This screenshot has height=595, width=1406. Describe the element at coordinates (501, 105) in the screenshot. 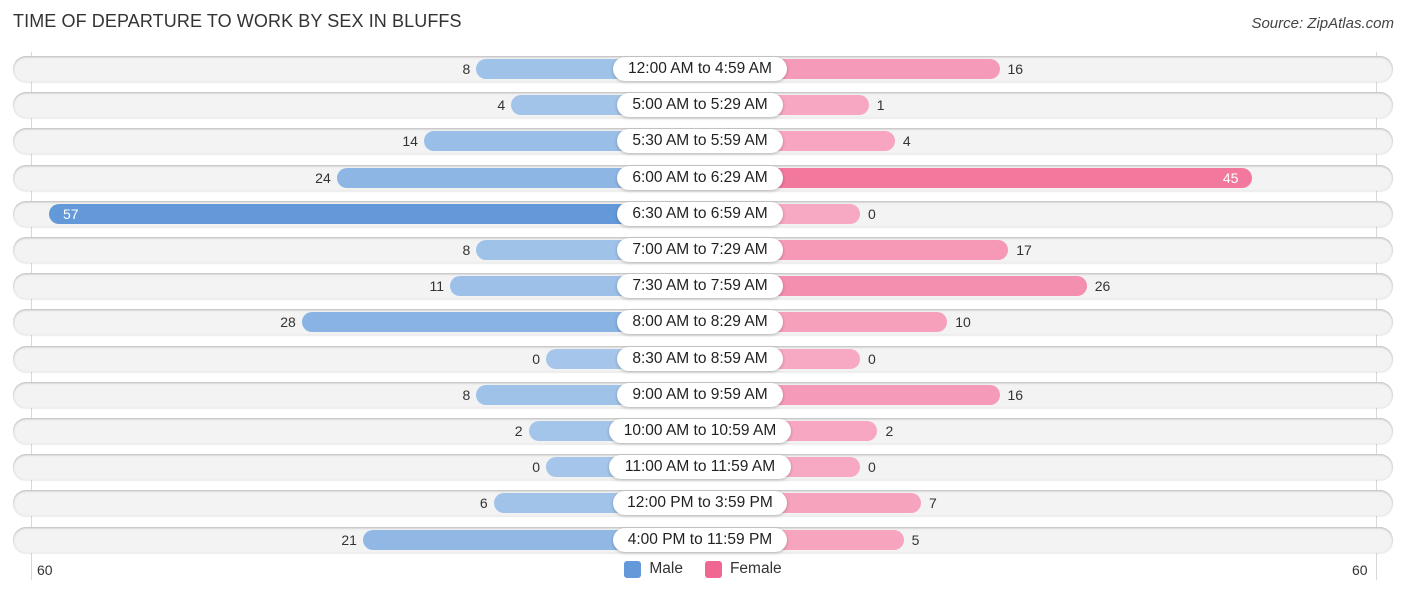

I see `male-value-label: 4` at that location.